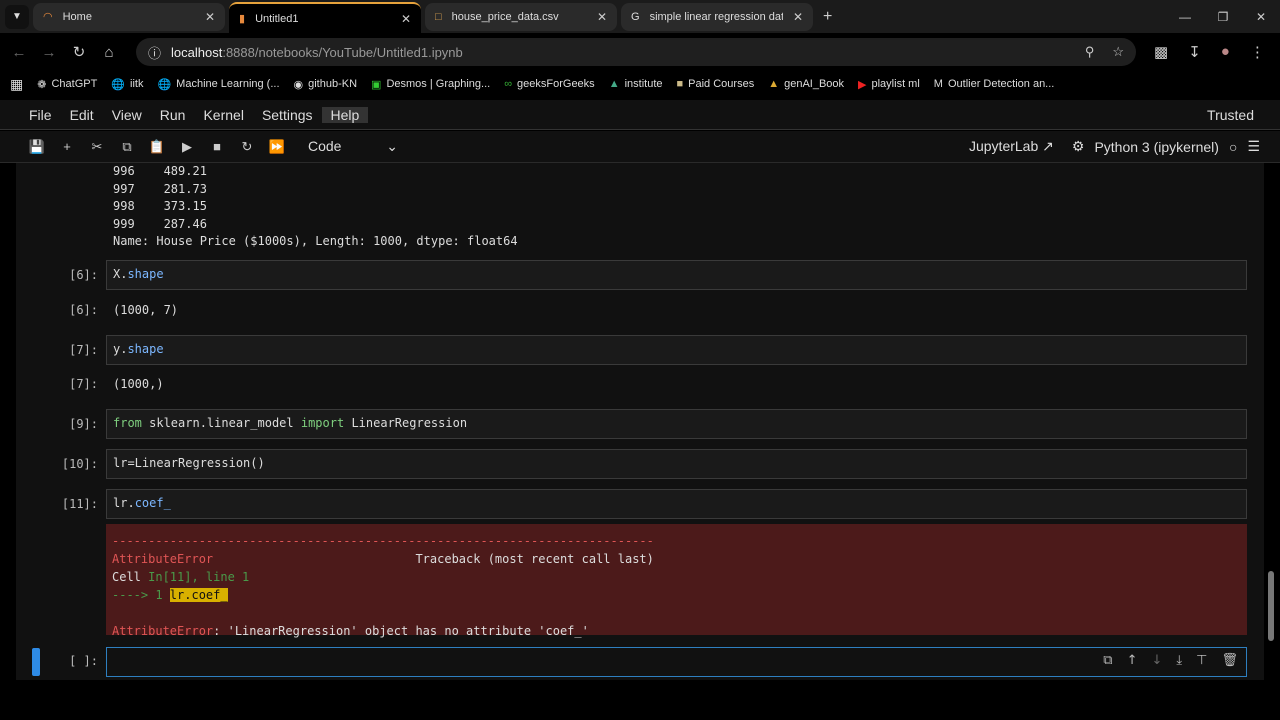  What do you see at coordinates (154, 52) in the screenshot?
I see `info-icon: ⓘ` at bounding box center [154, 52].